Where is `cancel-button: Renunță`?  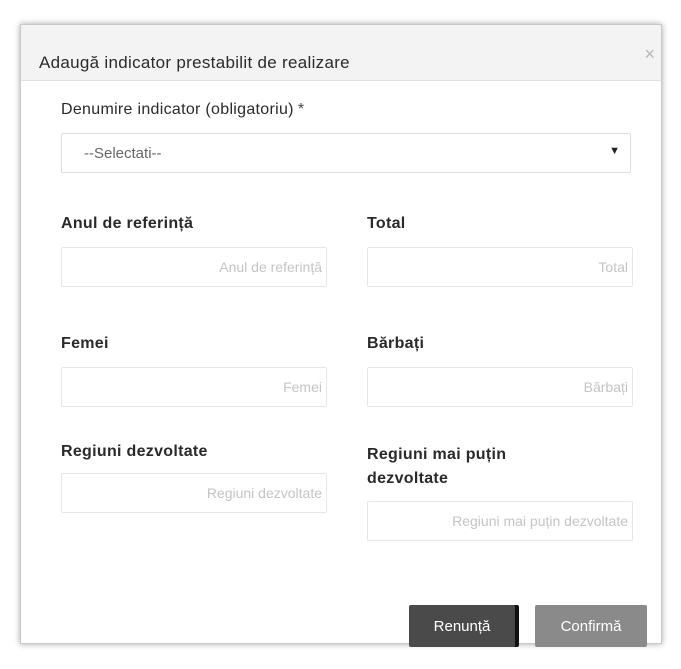
cancel-button: Renunță is located at coordinates (462, 626).